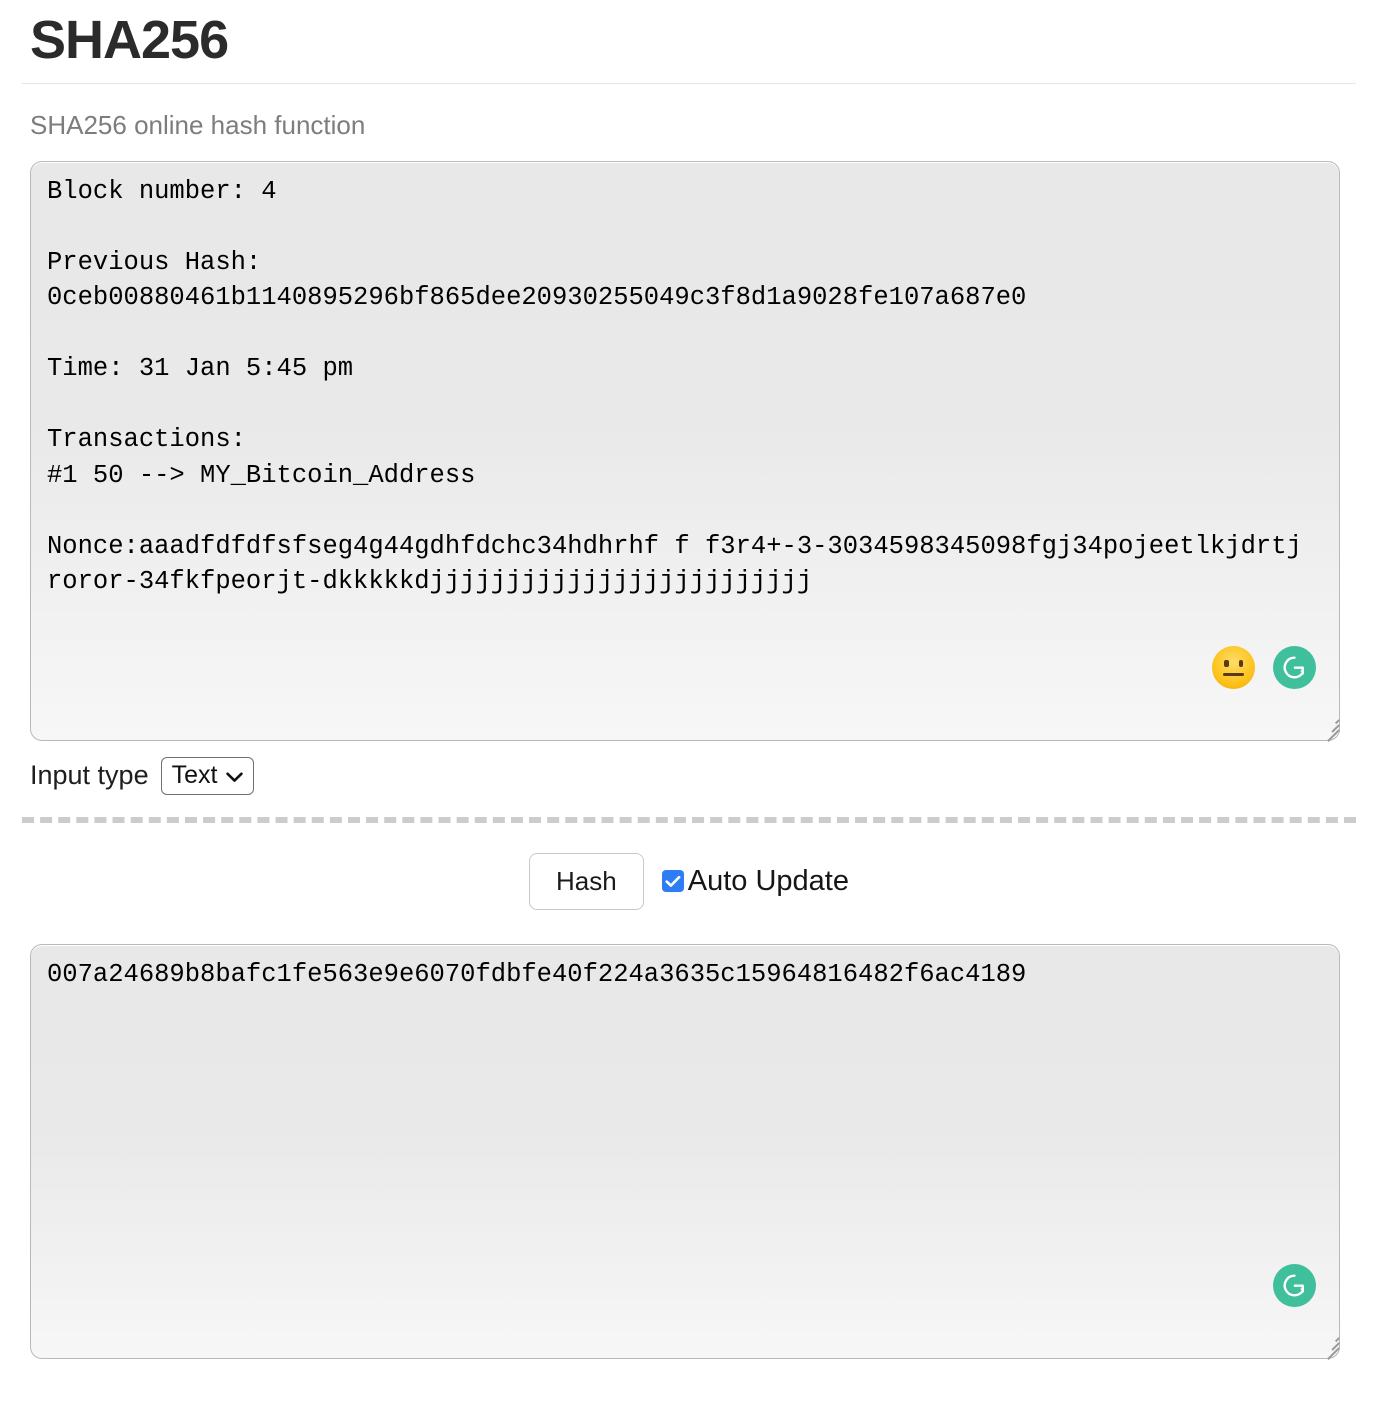 The height and width of the screenshot is (1424, 1378). What do you see at coordinates (1226, 663) in the screenshot?
I see `emoji-left-eye` at bounding box center [1226, 663].